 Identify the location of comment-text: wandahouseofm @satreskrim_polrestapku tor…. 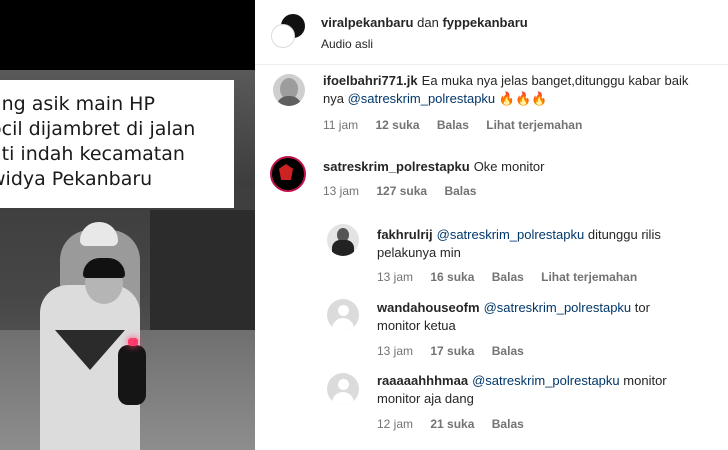
(549, 317).